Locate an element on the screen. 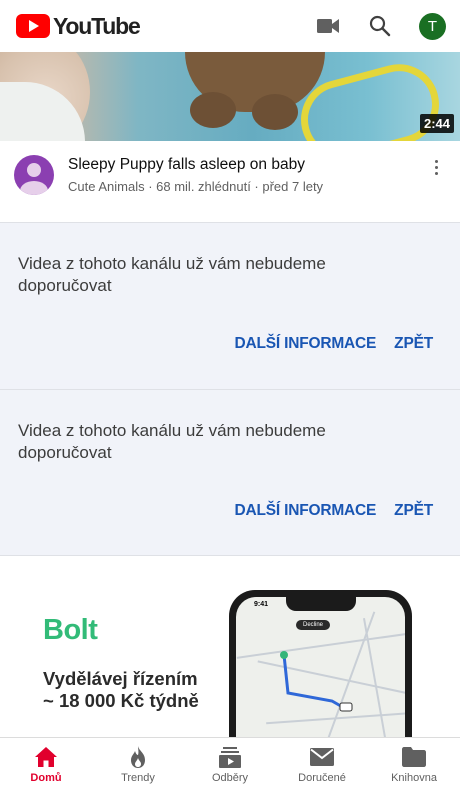 This screenshot has height=790, width=460. nav-item-library: Knihovna is located at coordinates (414, 764).